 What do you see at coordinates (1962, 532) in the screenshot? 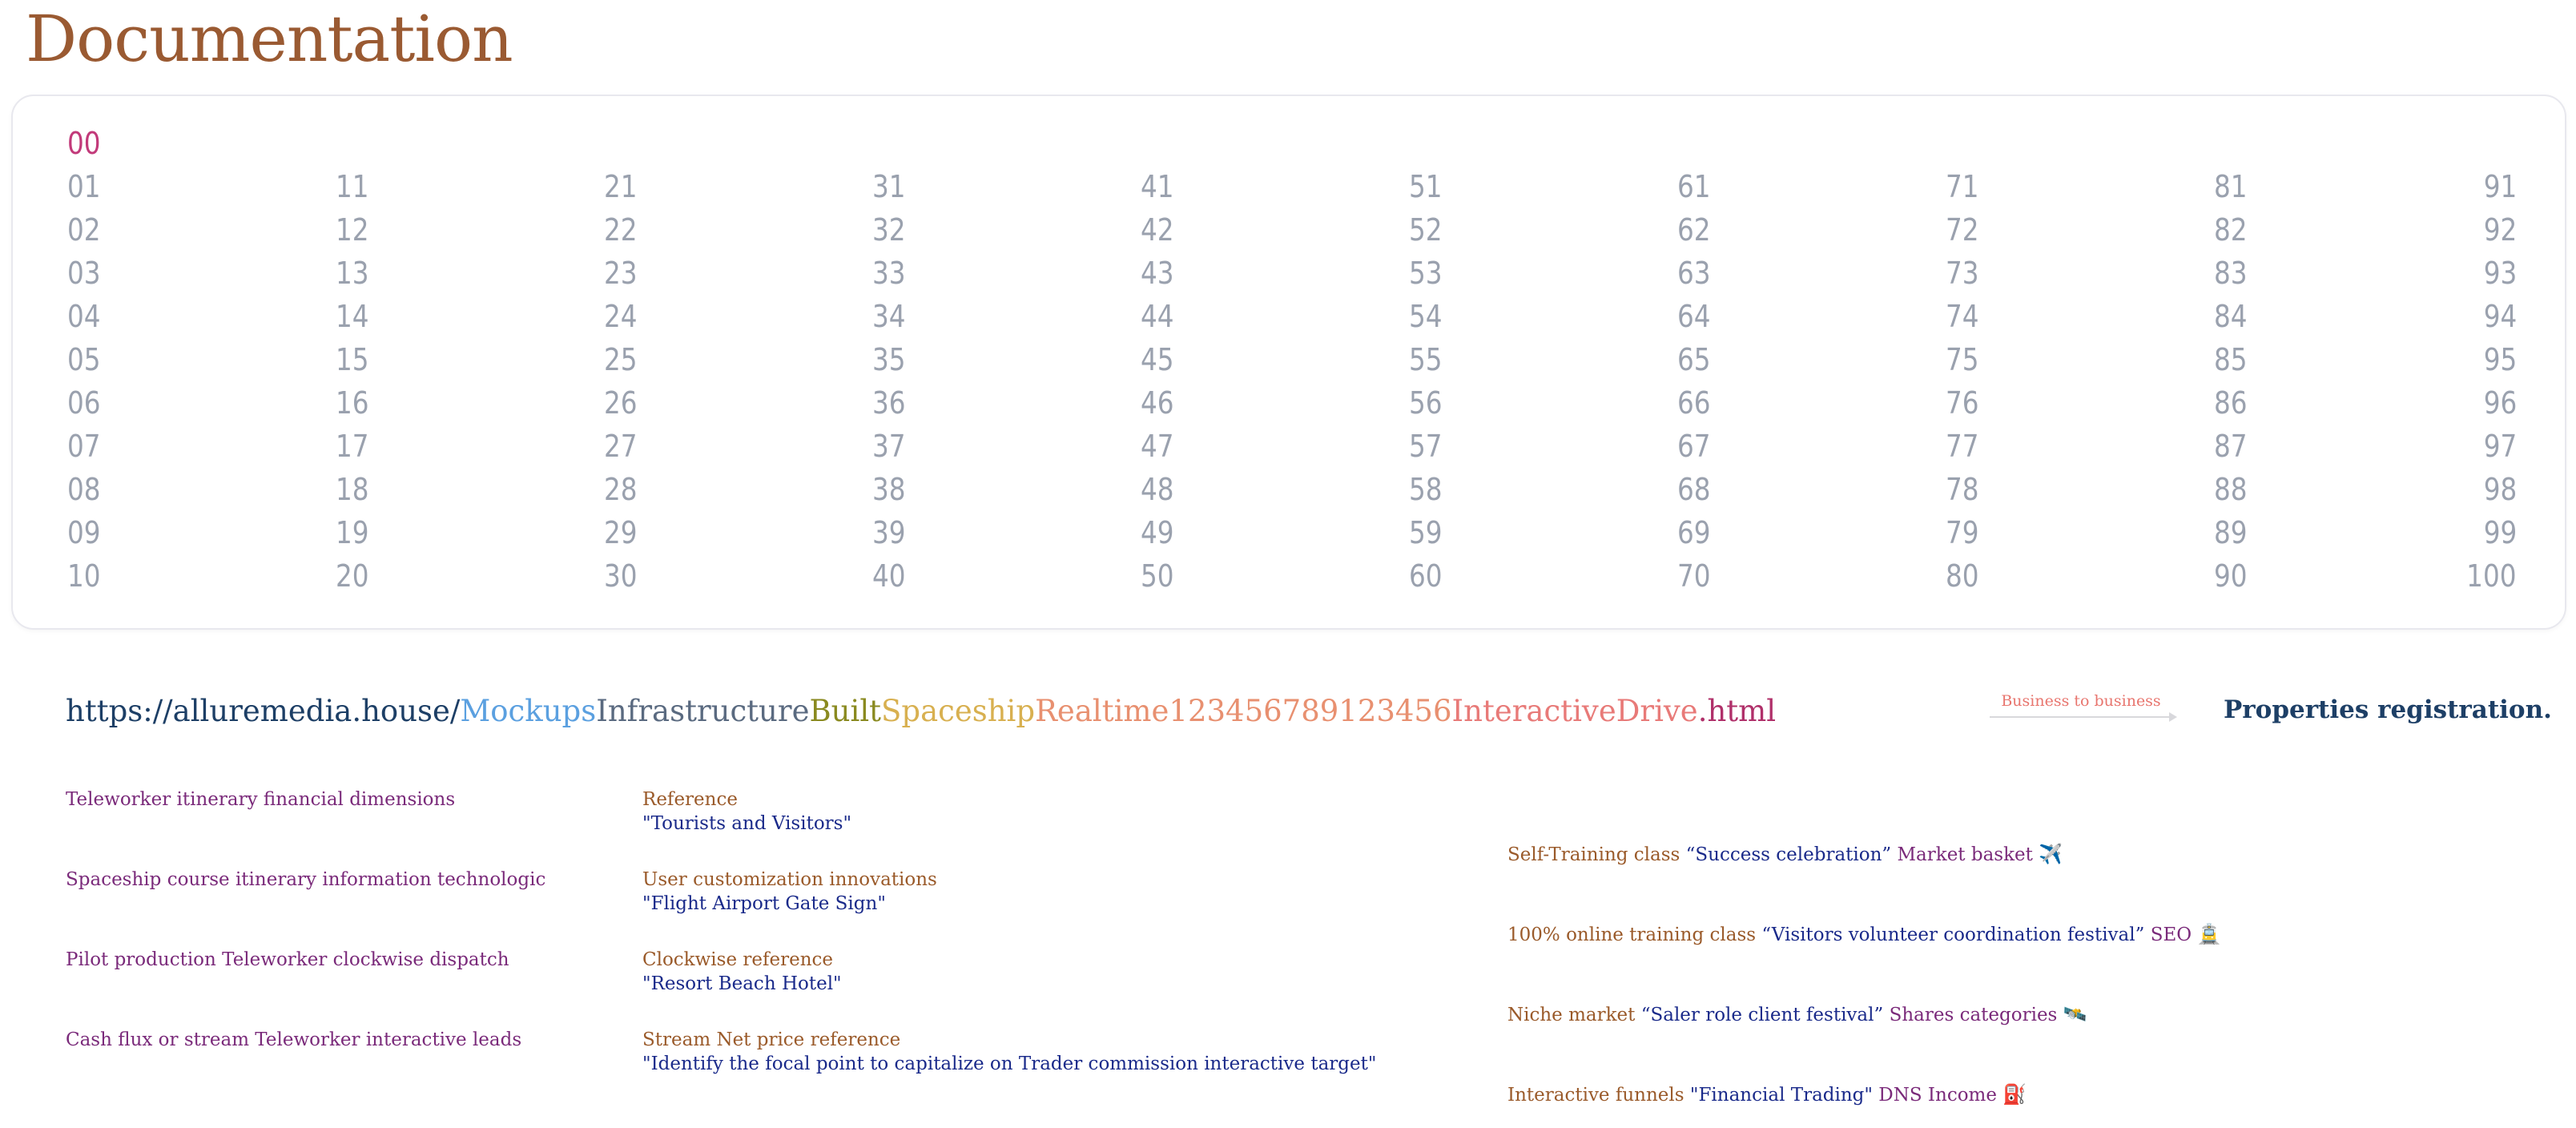
I see `number-79: 79` at bounding box center [1962, 532].